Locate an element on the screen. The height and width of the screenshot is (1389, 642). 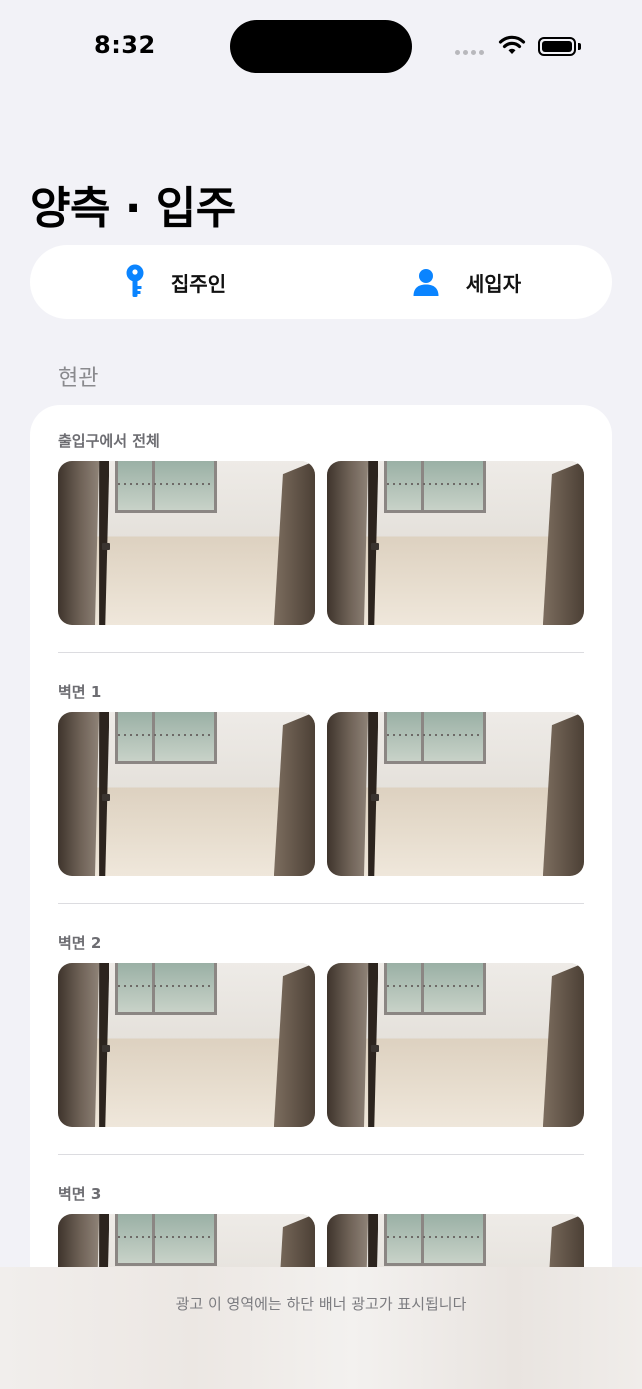
key-icon is located at coordinates (135, 280).